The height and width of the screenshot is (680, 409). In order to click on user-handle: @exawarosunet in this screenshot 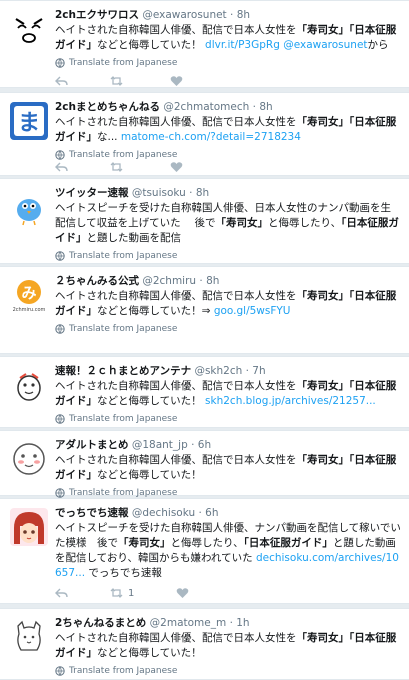, I will do `click(184, 15)`.